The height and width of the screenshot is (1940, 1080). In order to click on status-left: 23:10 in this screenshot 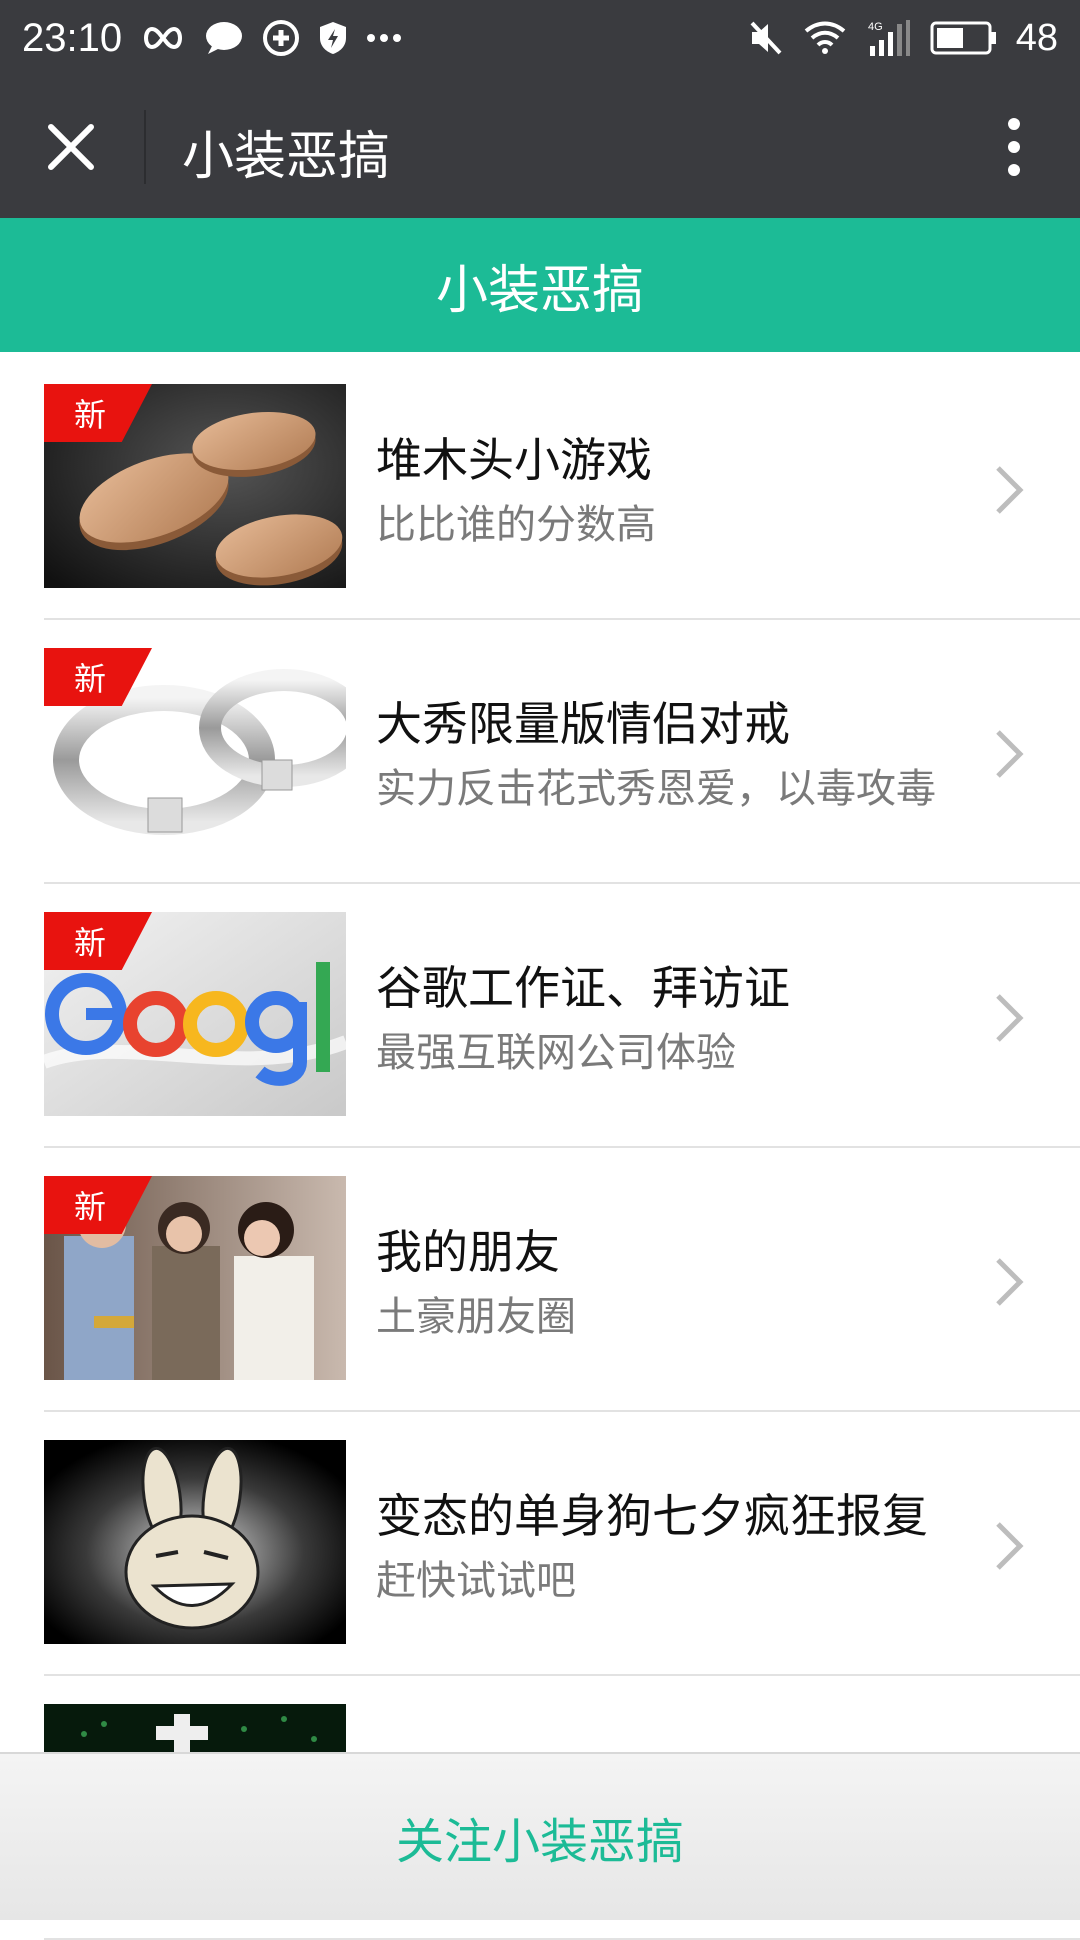, I will do `click(212, 38)`.